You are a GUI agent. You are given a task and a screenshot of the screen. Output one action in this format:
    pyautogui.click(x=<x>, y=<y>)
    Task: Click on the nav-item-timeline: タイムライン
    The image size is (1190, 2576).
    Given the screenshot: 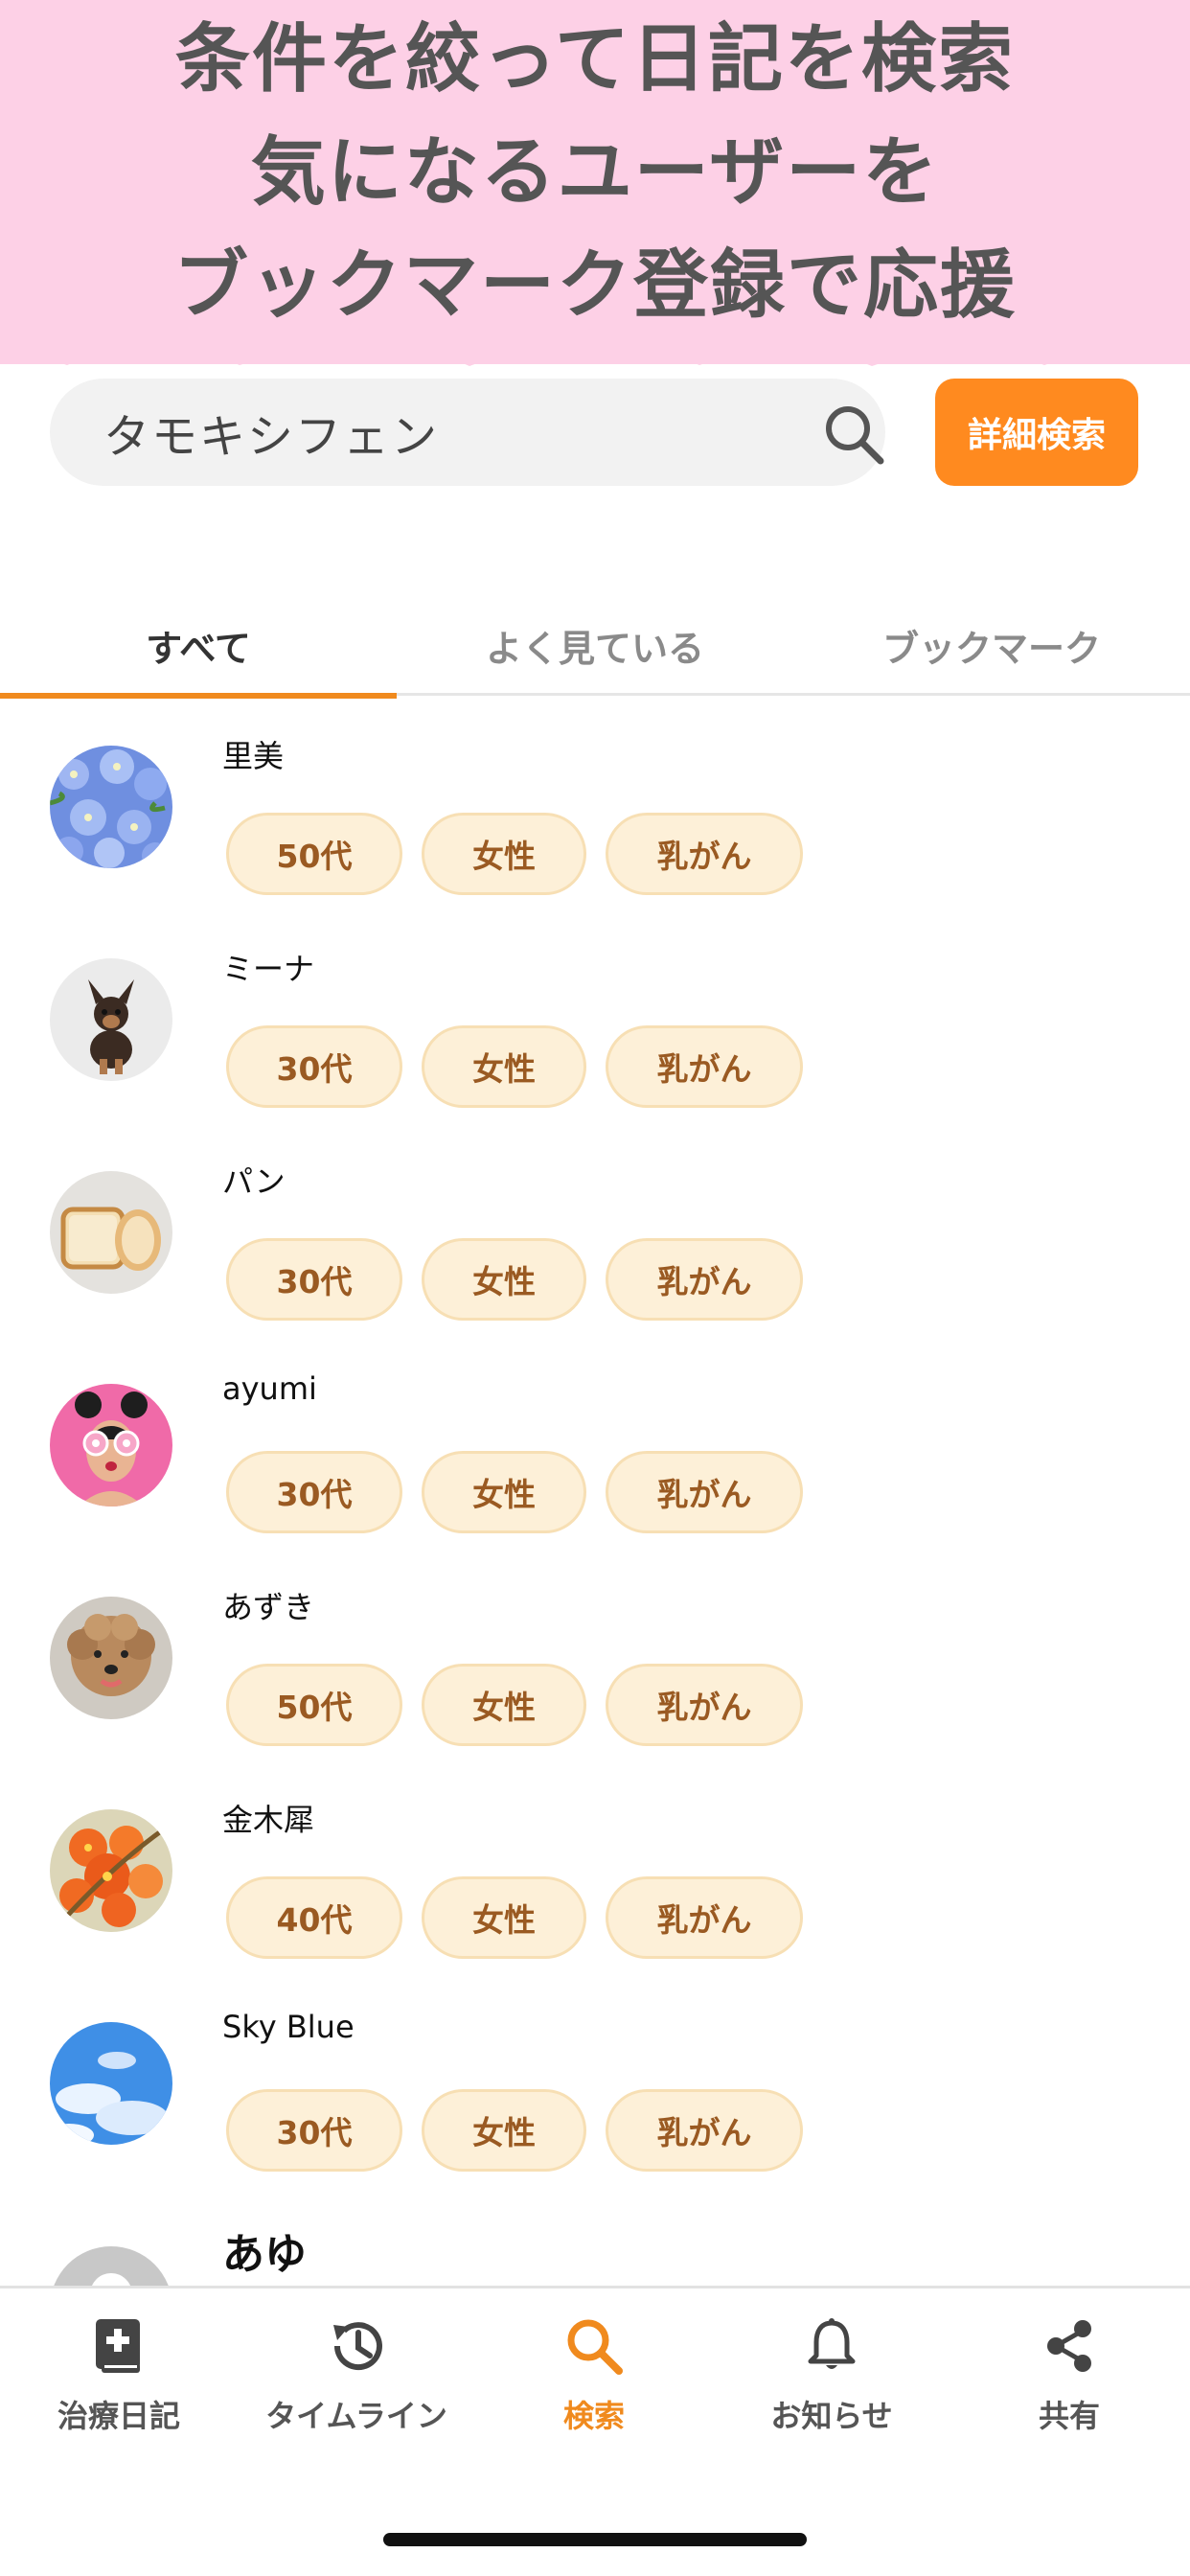 What is the action you would take?
    pyautogui.click(x=357, y=2377)
    